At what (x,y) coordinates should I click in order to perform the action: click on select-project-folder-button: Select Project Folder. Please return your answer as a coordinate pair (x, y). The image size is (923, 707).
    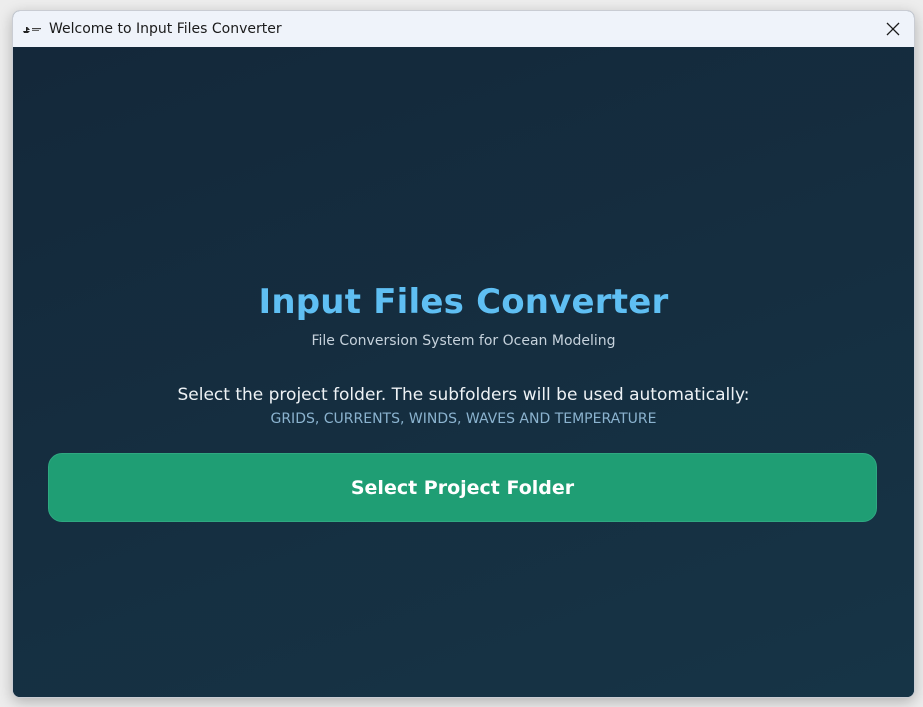
    Looking at the image, I should click on (462, 487).